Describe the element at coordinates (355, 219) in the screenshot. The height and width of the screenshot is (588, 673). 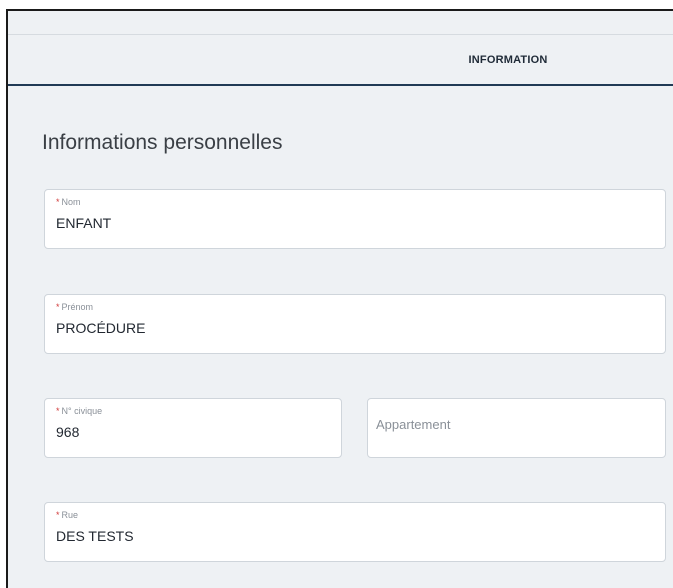
I see `nom-field: * Nom ENFANT` at that location.